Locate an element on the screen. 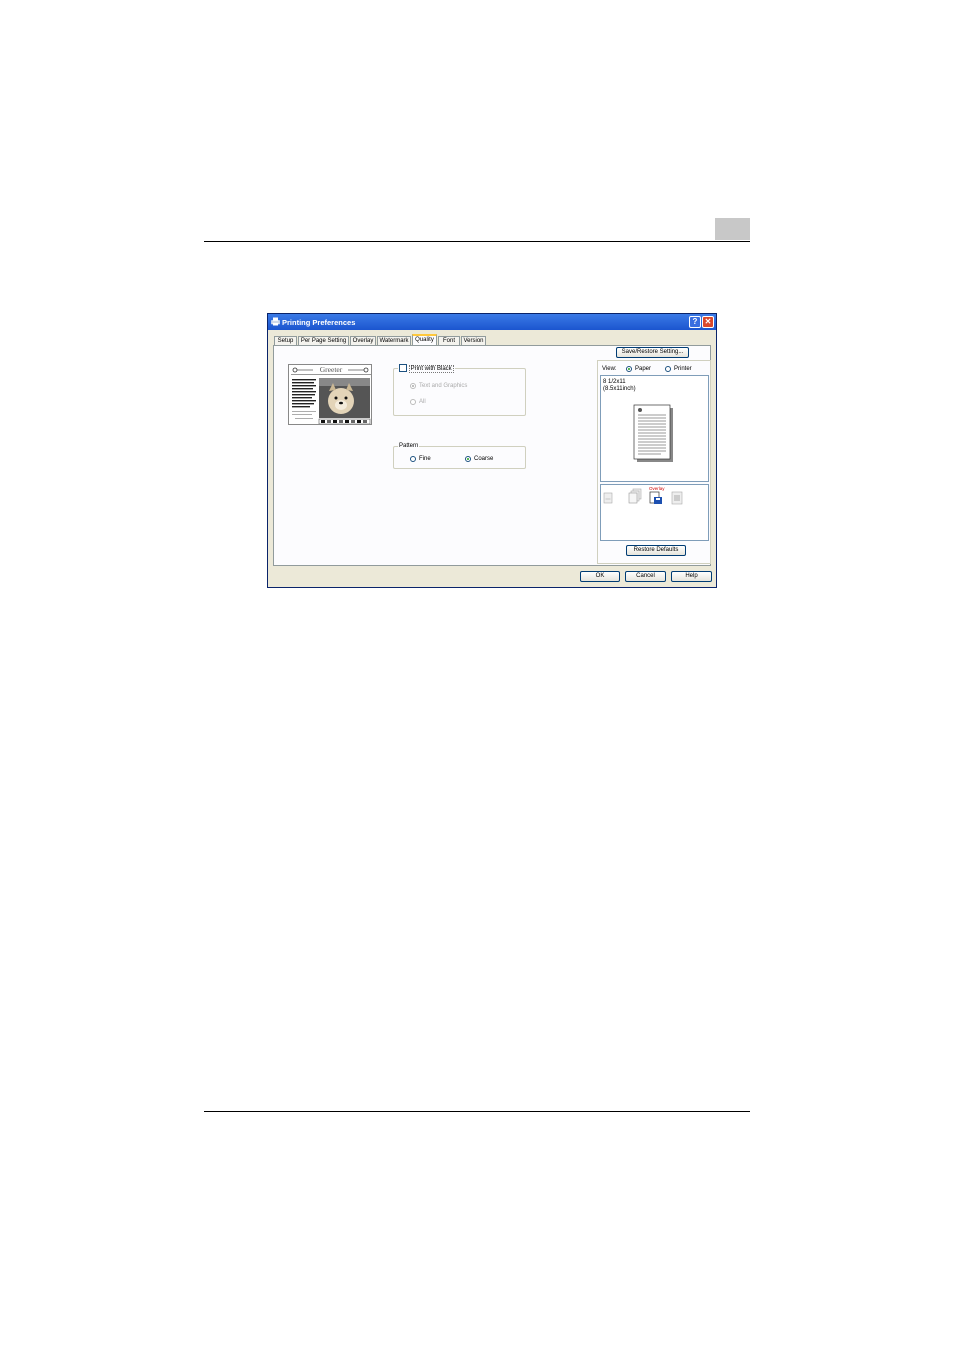  print-with-black-checkbox is located at coordinates (403, 368).